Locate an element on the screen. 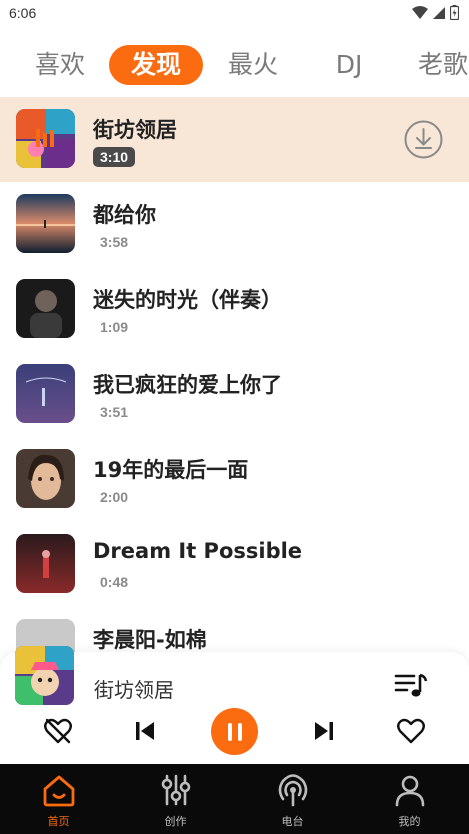 This screenshot has width=469, height=834. status-time: 6:06 is located at coordinates (23, 13).